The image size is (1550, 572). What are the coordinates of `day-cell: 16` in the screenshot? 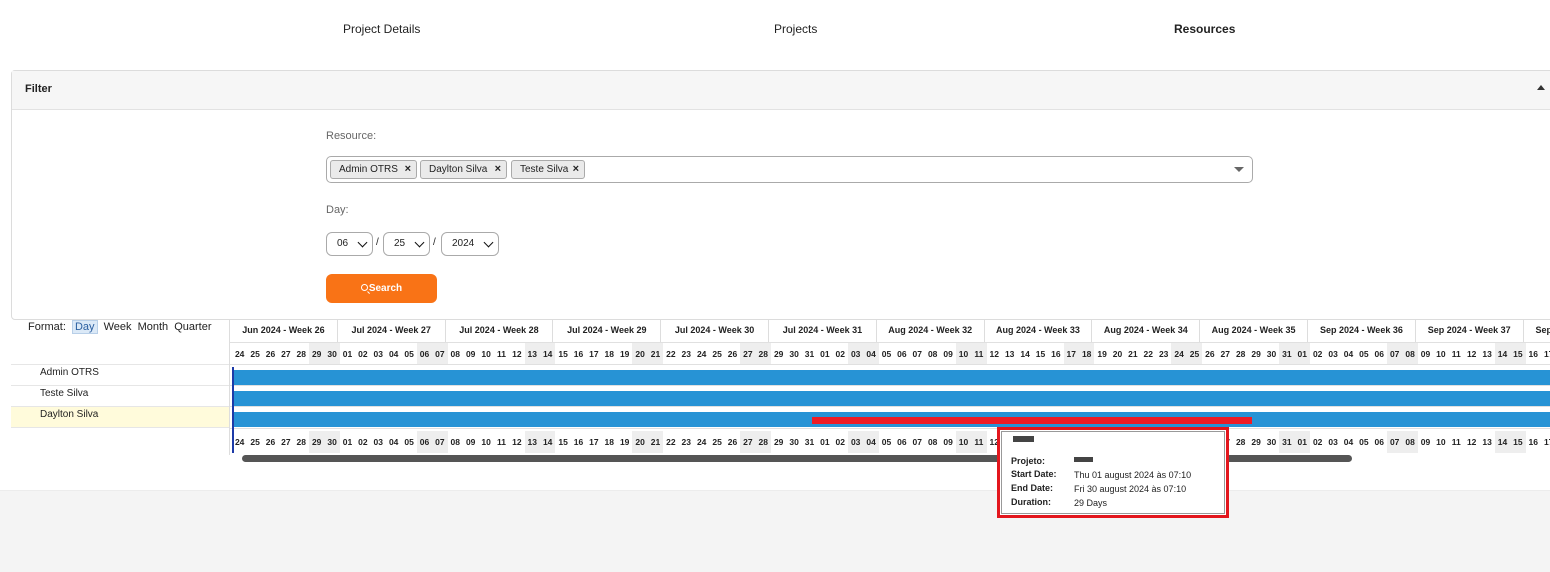 It's located at (1533, 354).